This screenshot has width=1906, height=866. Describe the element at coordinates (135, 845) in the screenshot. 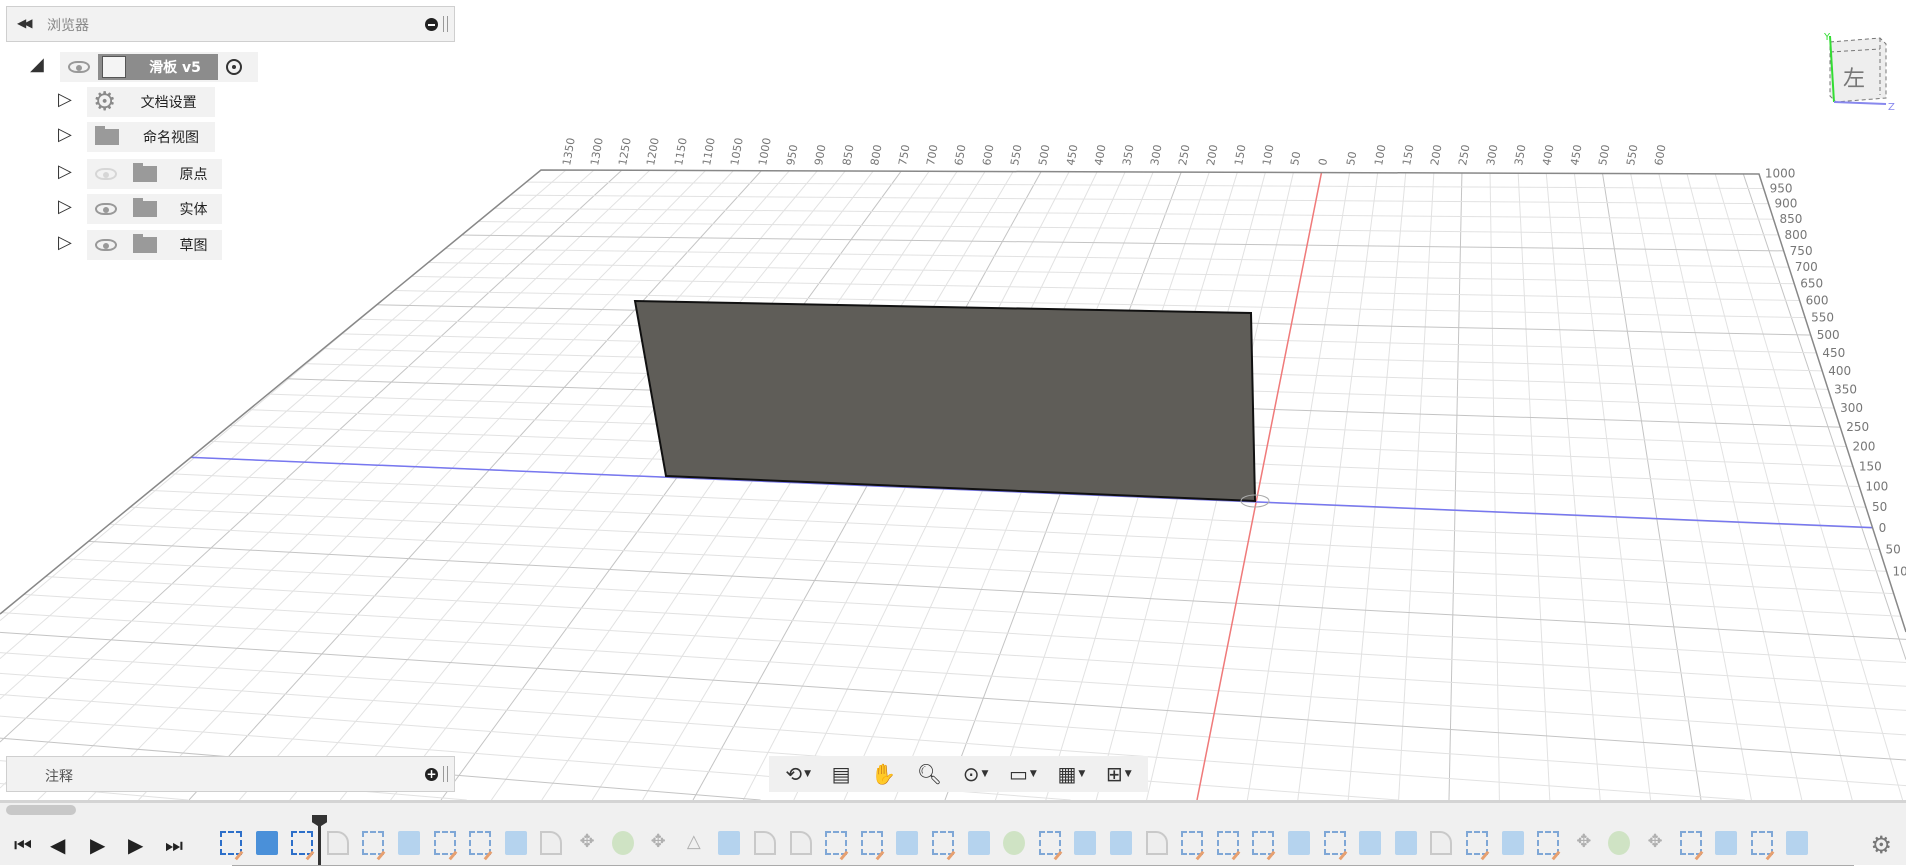

I see `next-icon: ▶` at that location.